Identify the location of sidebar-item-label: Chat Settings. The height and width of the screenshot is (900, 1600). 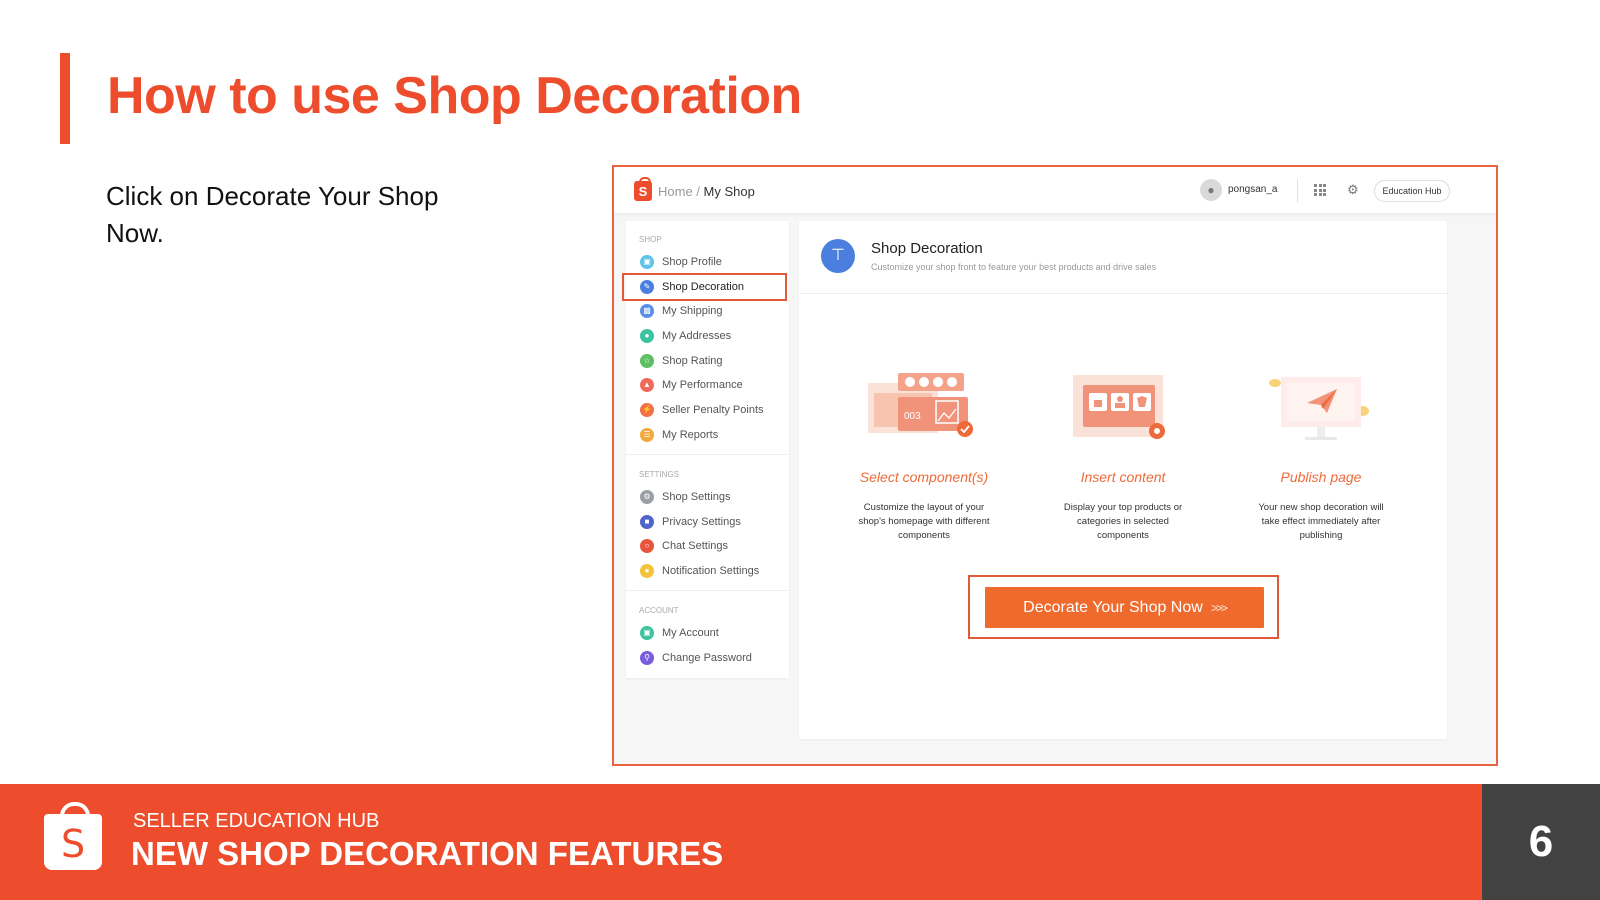
(695, 546).